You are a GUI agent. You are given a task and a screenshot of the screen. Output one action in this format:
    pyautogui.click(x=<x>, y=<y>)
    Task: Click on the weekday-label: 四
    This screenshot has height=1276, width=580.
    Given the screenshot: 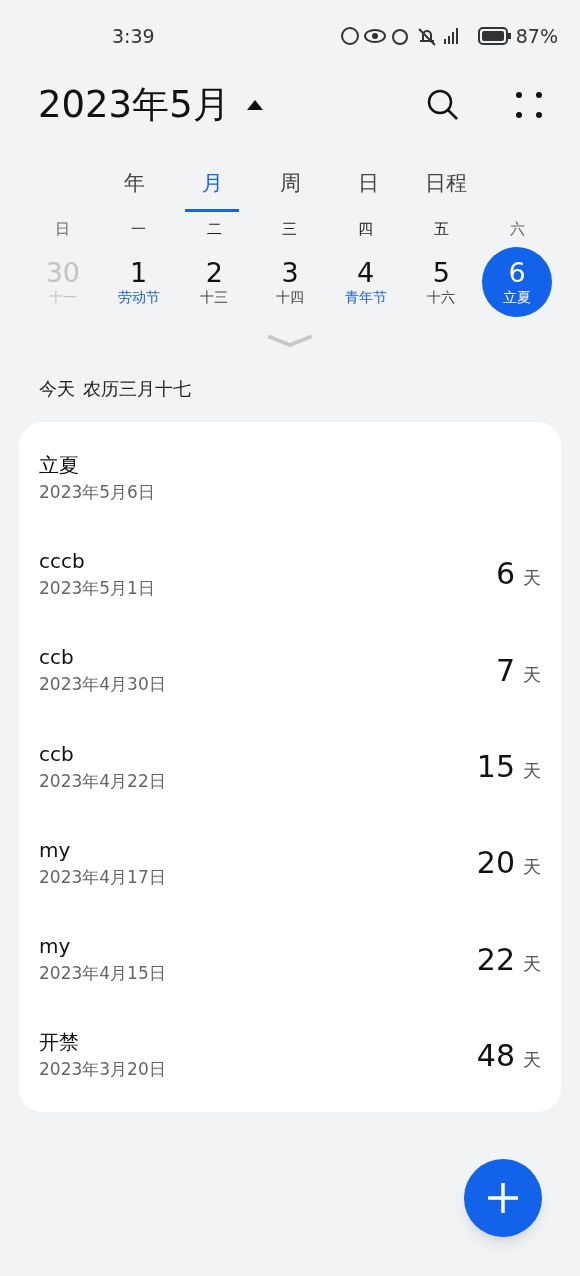 What is the action you would take?
    pyautogui.click(x=366, y=229)
    